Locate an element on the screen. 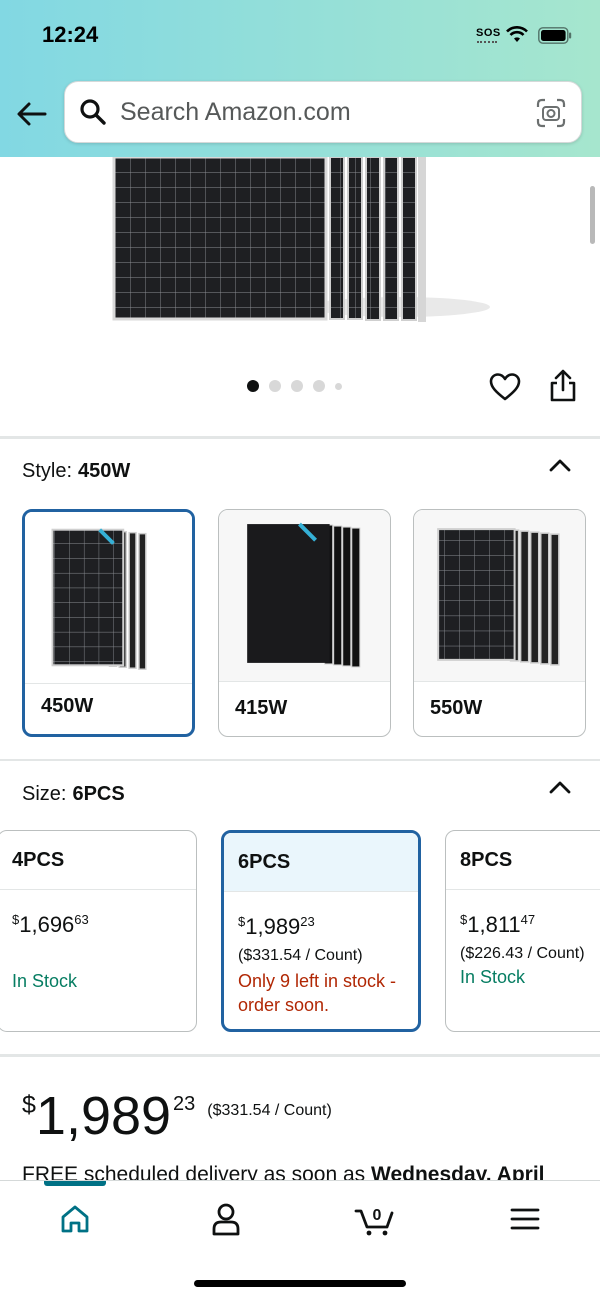  heart-icon is located at coordinates (505, 387).